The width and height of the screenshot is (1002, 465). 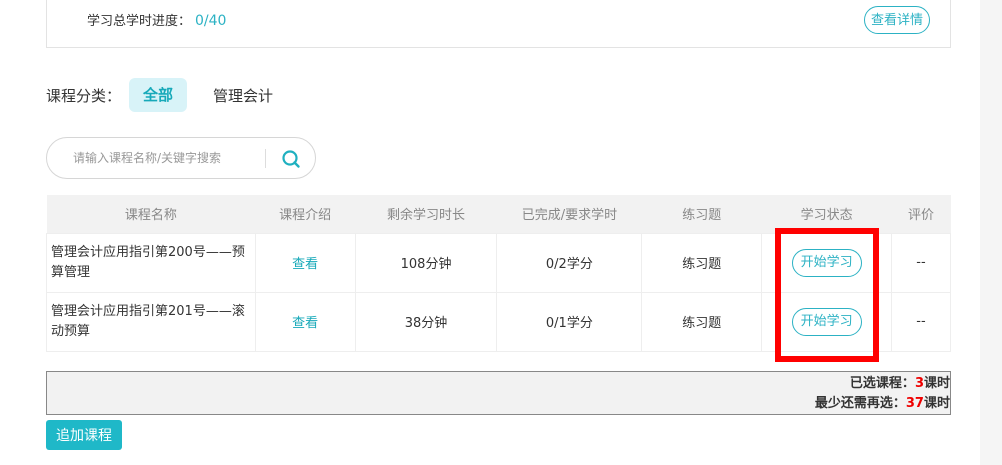 I want to click on header-course-name: 课程名称, so click(x=151, y=214).